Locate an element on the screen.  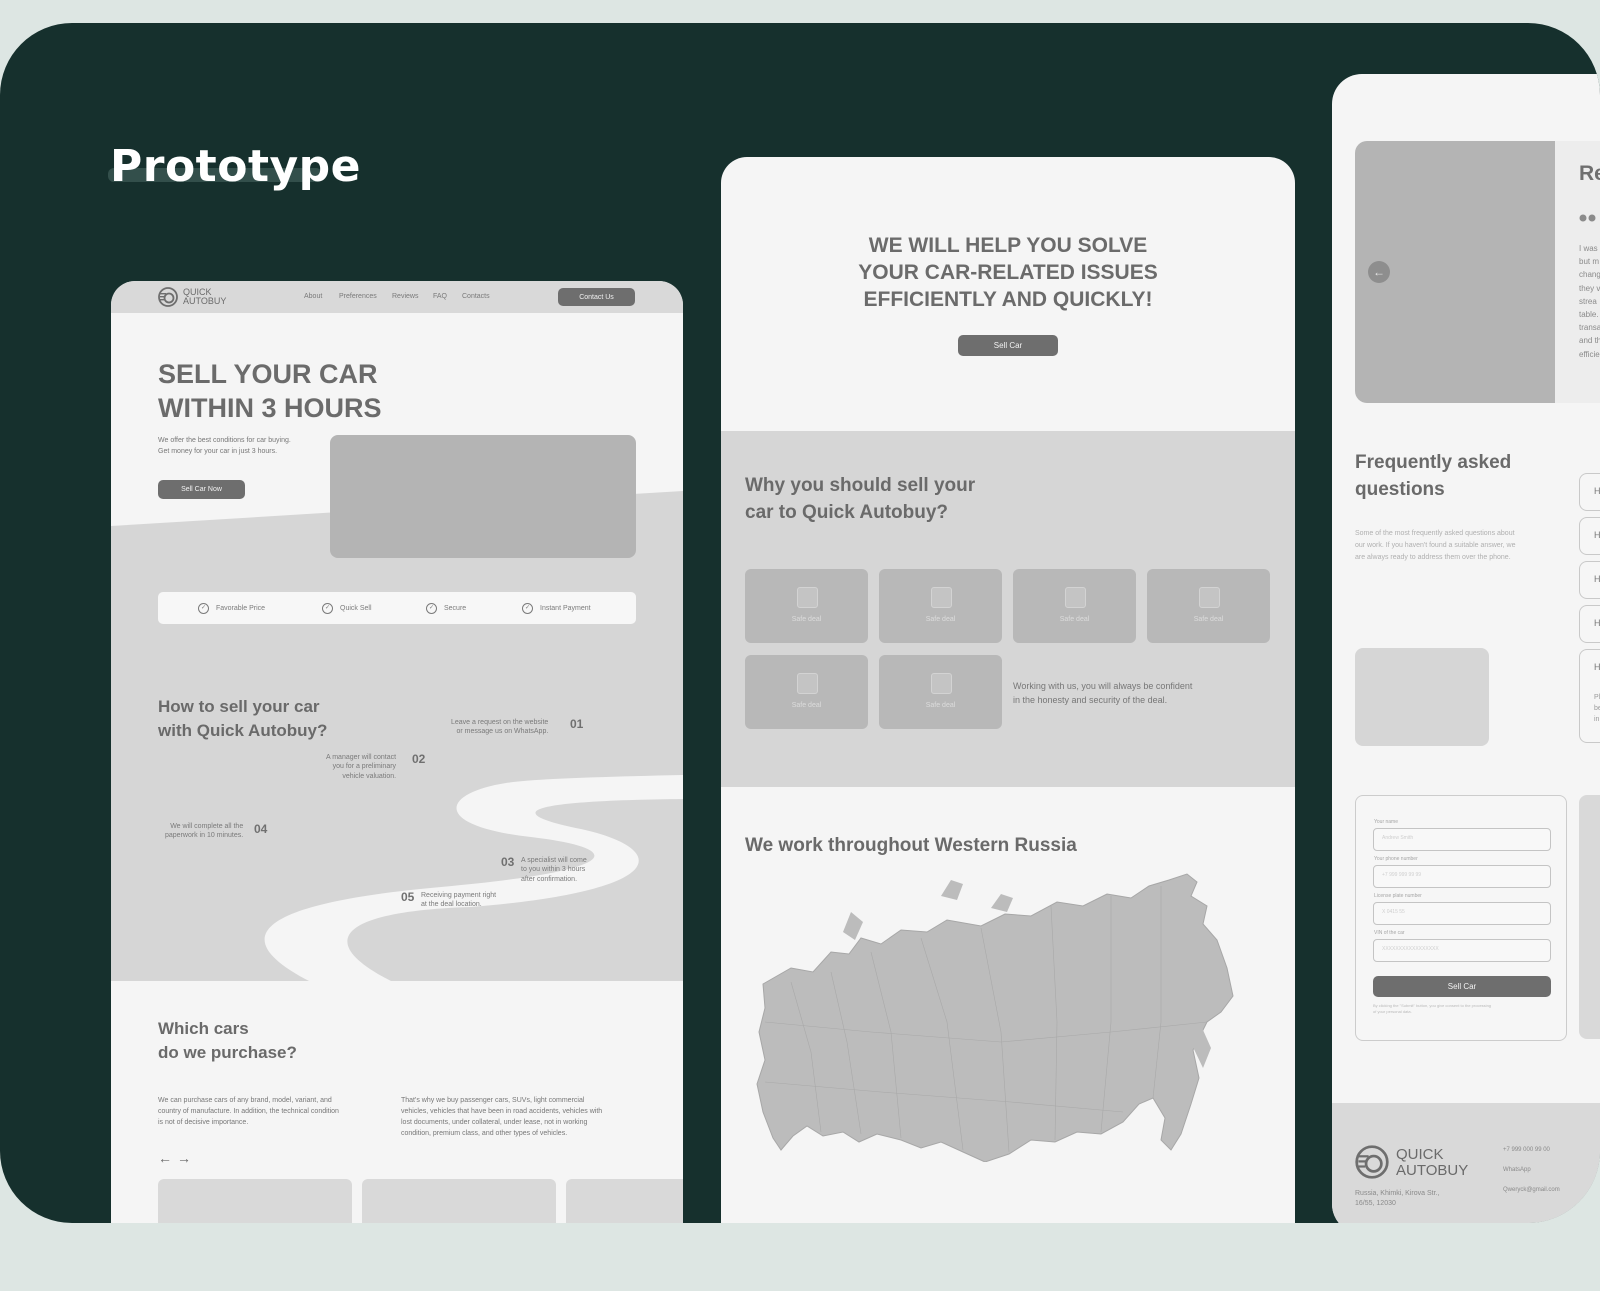
input-placeholder: X 0415 55 is located at coordinates (1393, 912).